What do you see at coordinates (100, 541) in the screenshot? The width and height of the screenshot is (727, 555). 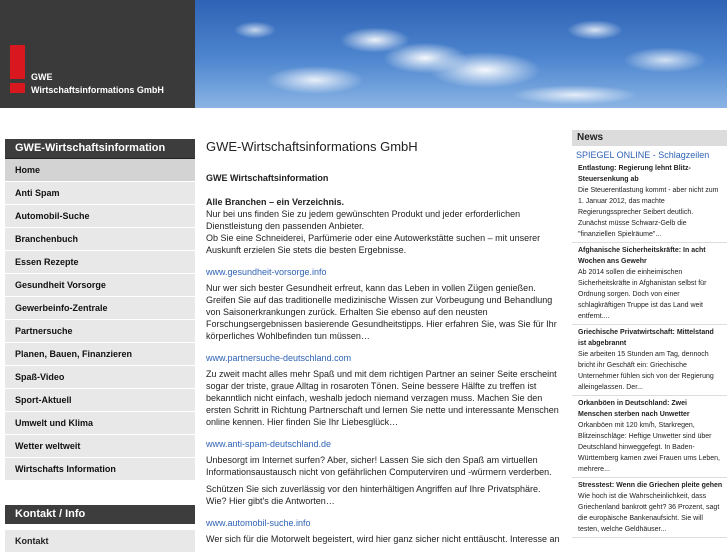 I see `nav-item-kontakt: Kontakt` at bounding box center [100, 541].